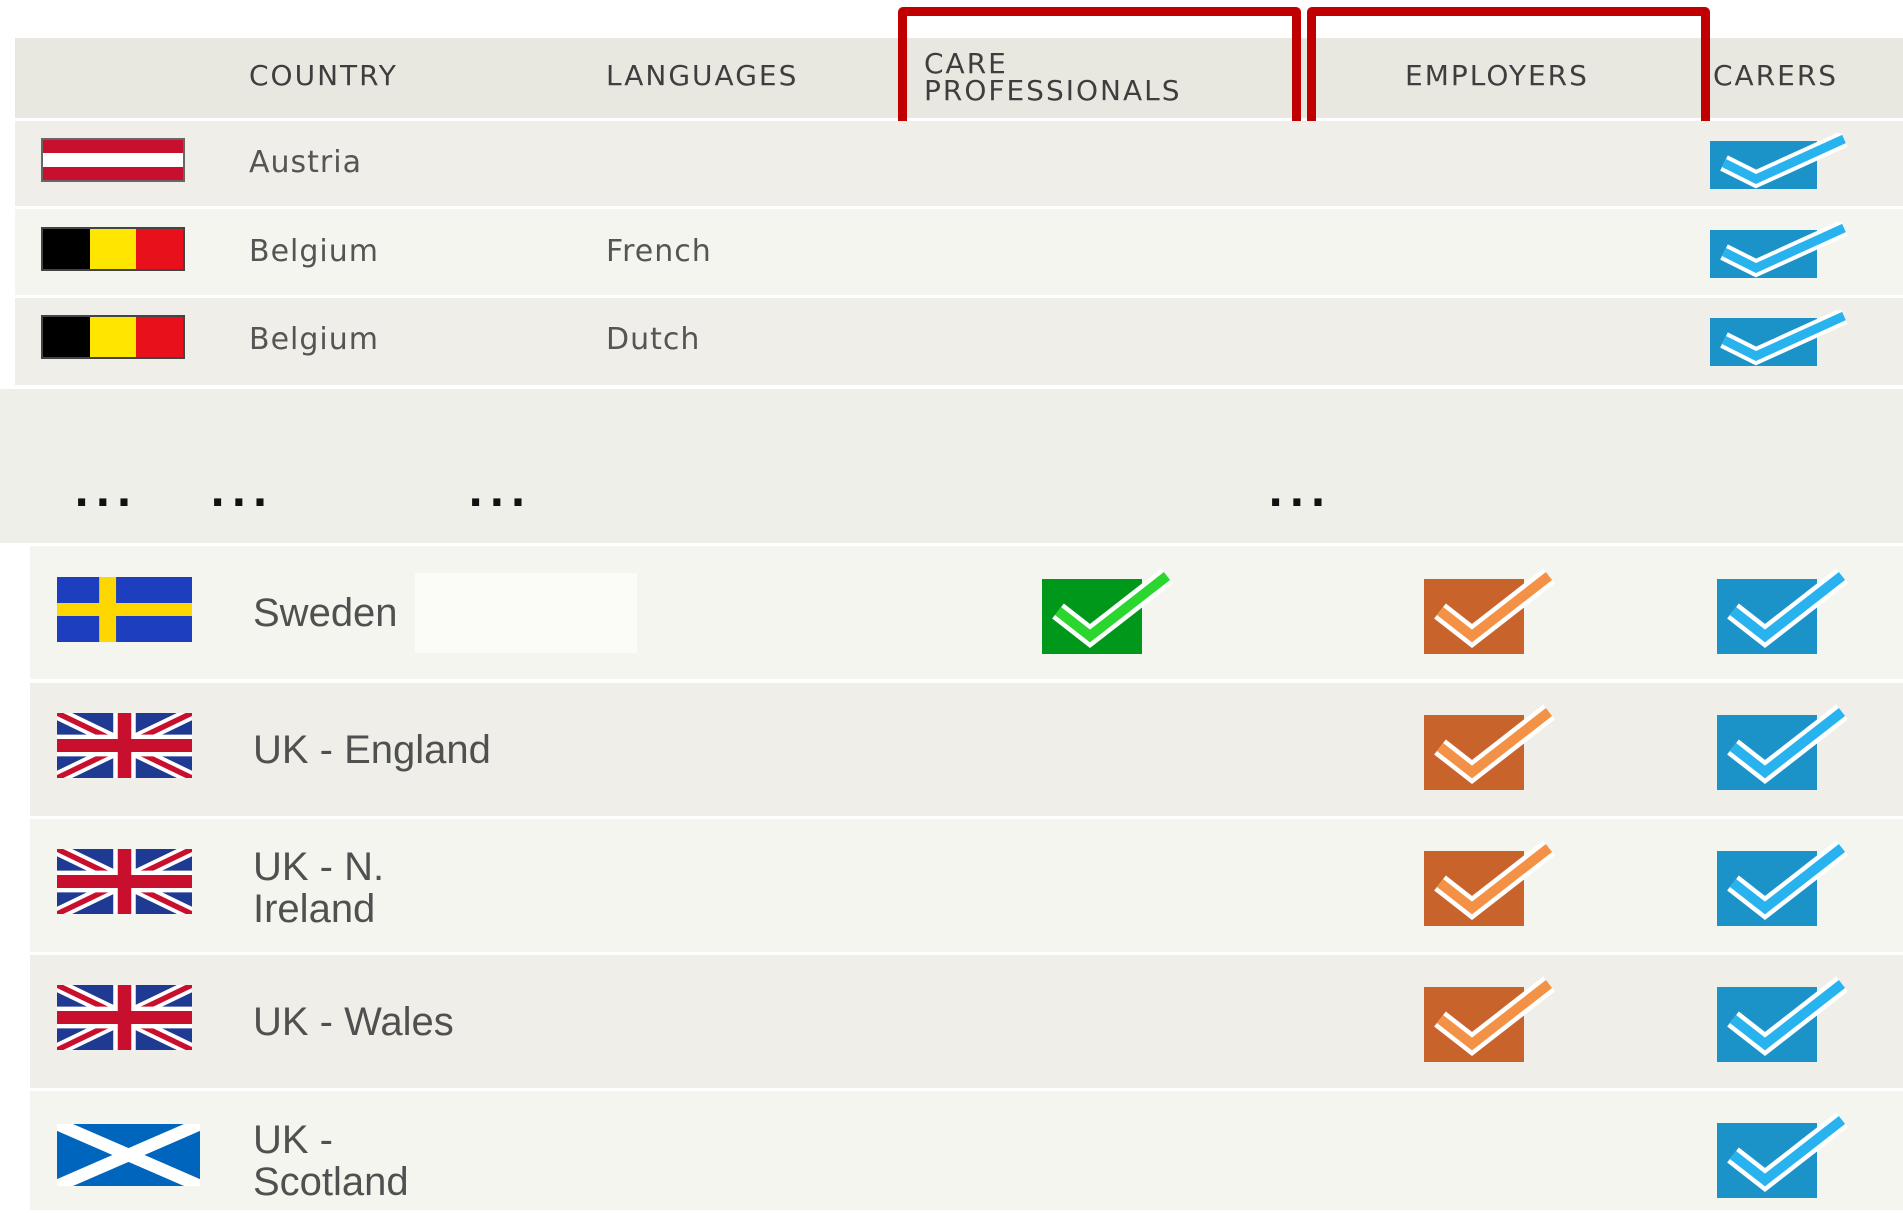  I want to click on country-name-line: UK -, so click(293, 1140).